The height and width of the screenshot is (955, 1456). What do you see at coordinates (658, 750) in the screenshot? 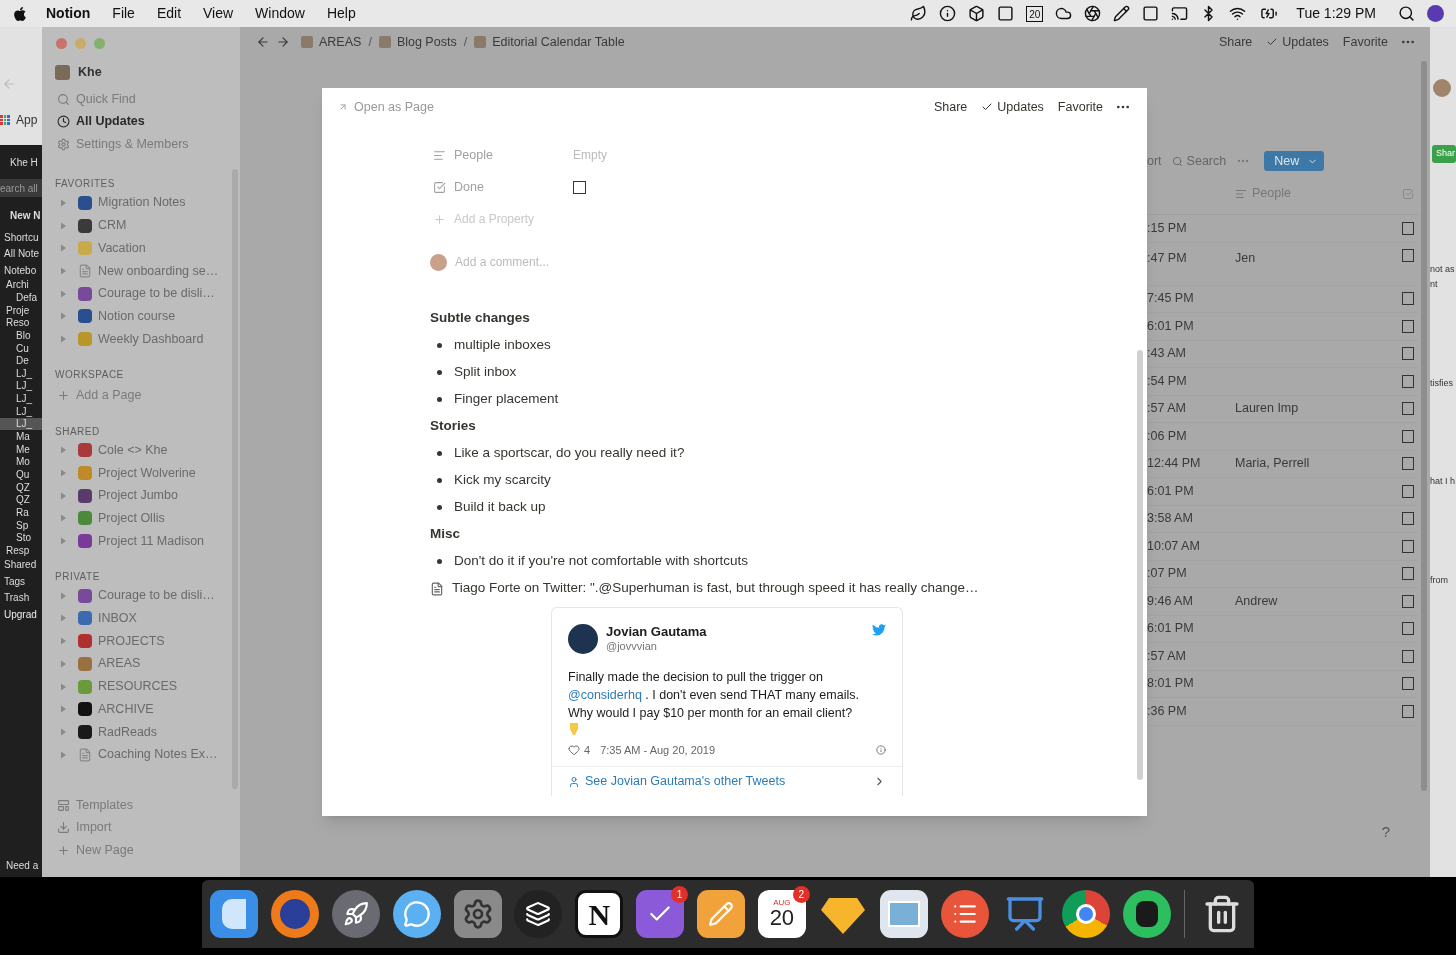
I see `tweet-time: 7:35 AM - Aug 20, 2019` at bounding box center [658, 750].